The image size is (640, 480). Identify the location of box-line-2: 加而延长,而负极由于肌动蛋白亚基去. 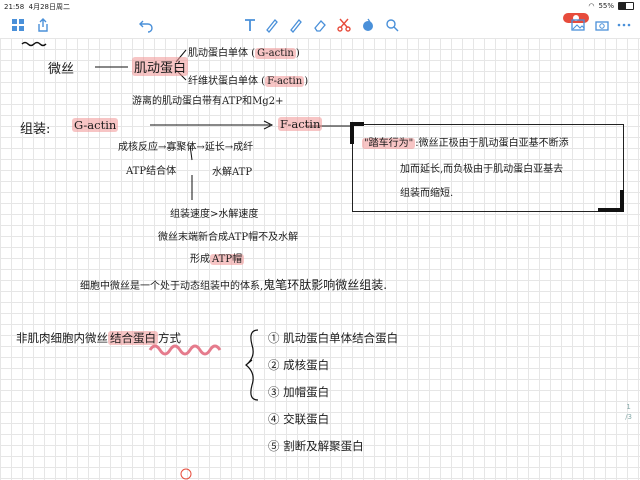
(482, 169).